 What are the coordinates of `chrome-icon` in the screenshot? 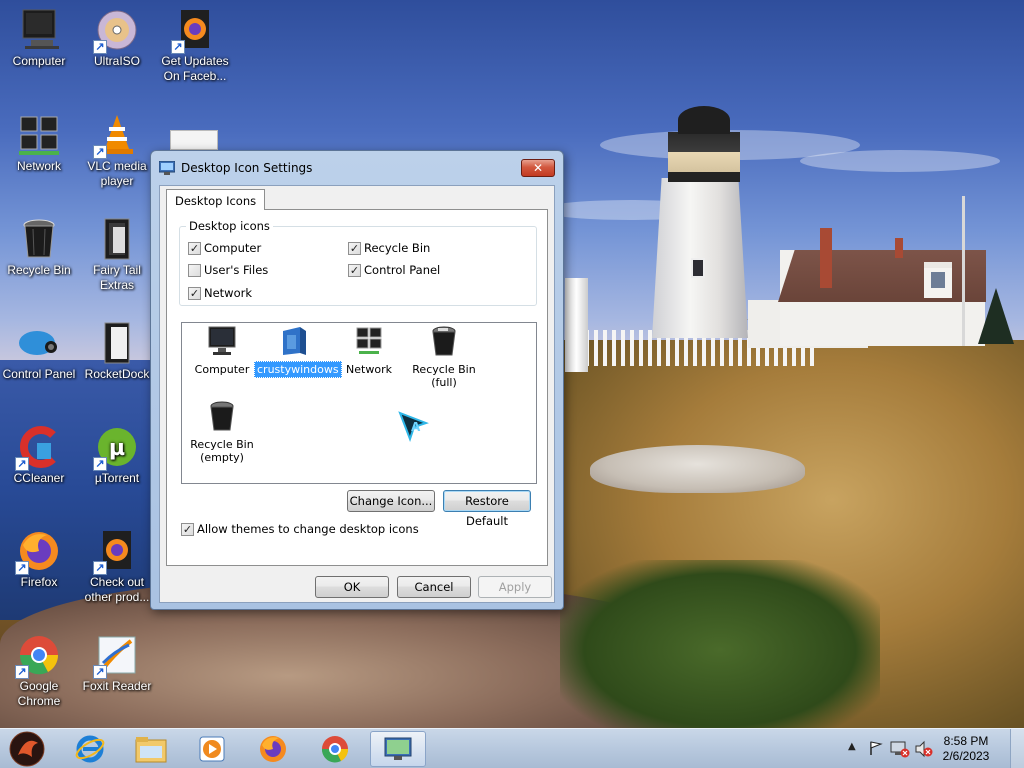 It's located at (335, 749).